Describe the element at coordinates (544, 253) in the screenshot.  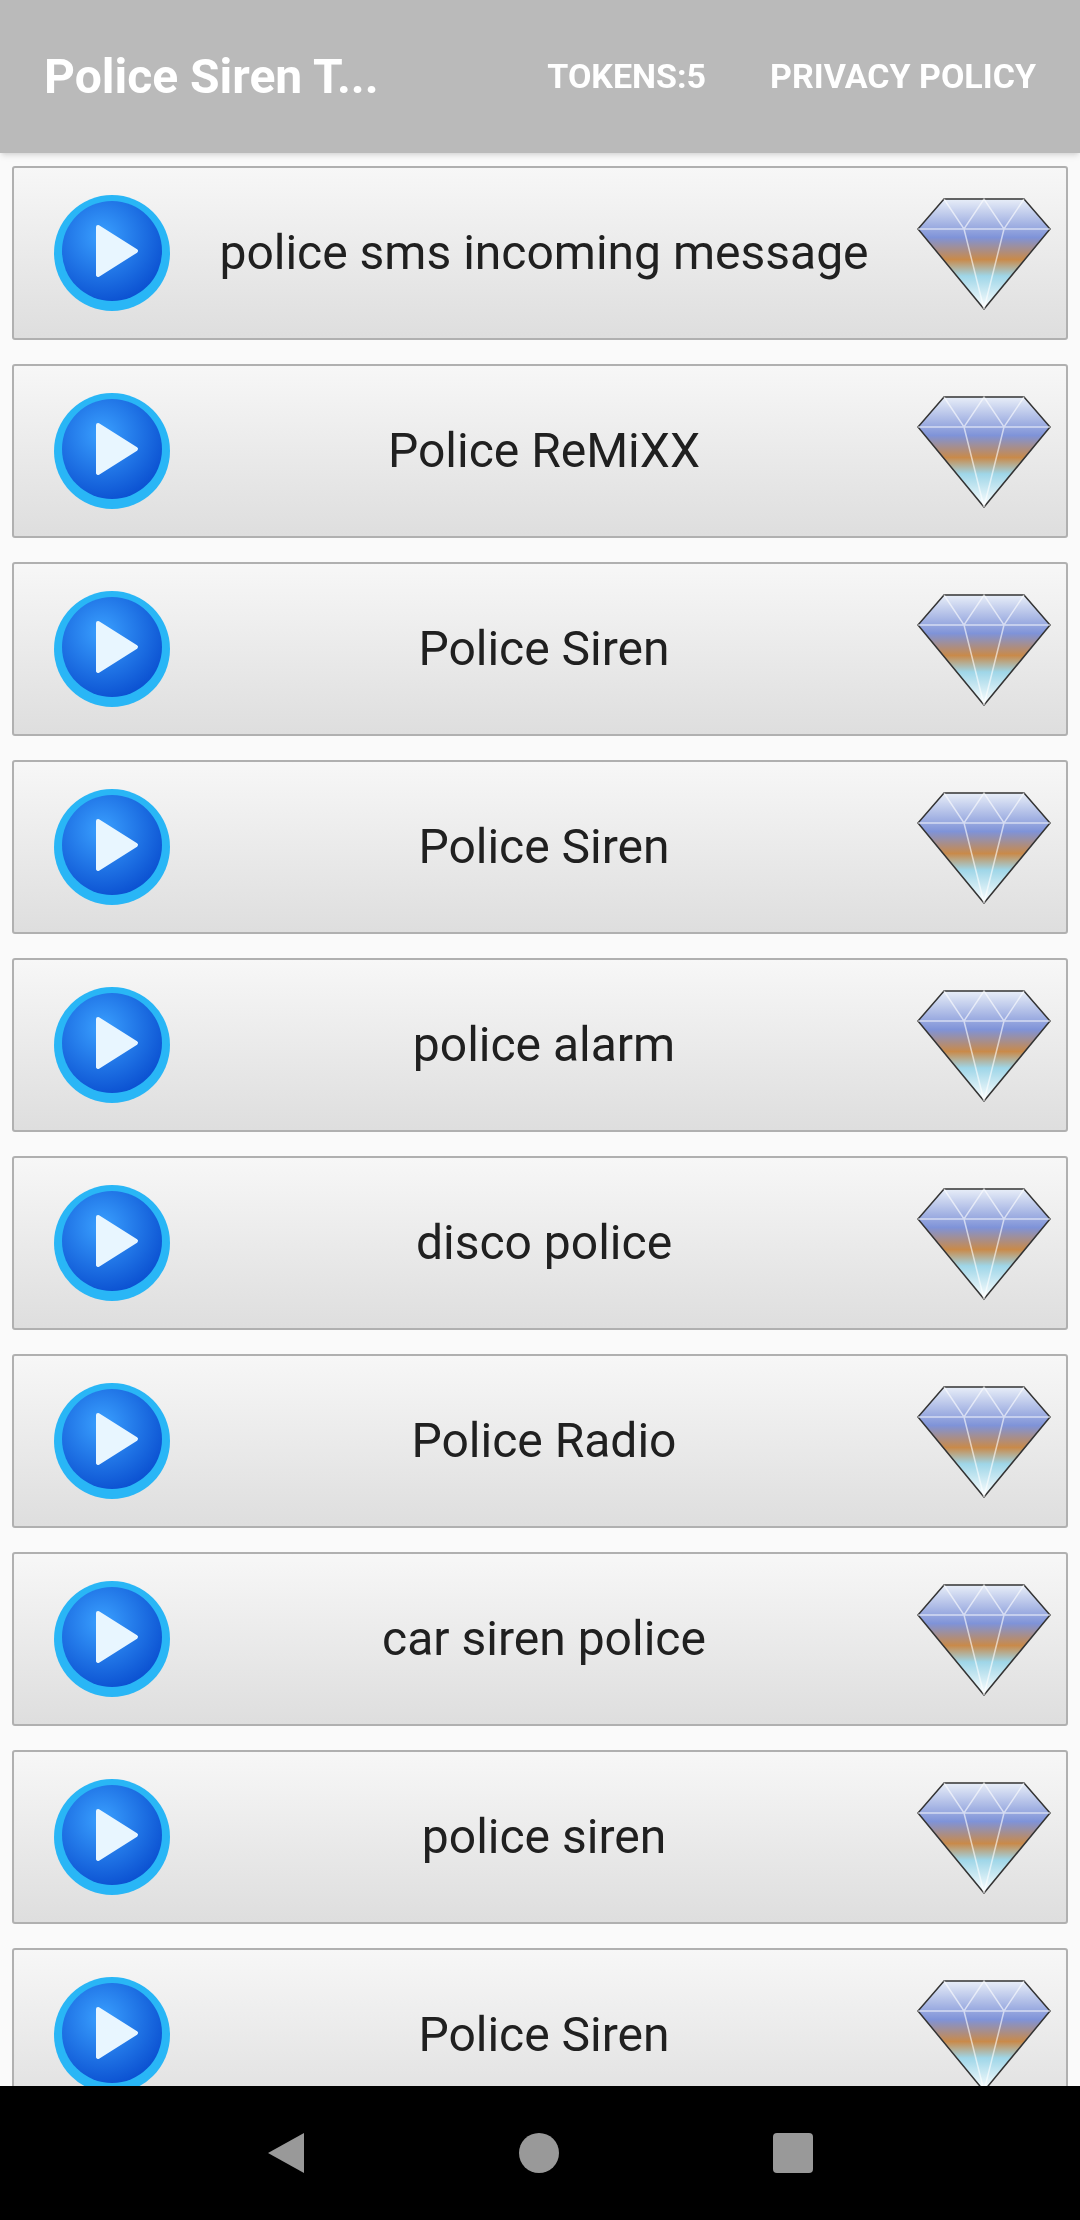
I see `sound-name: police sms incoming message` at that location.